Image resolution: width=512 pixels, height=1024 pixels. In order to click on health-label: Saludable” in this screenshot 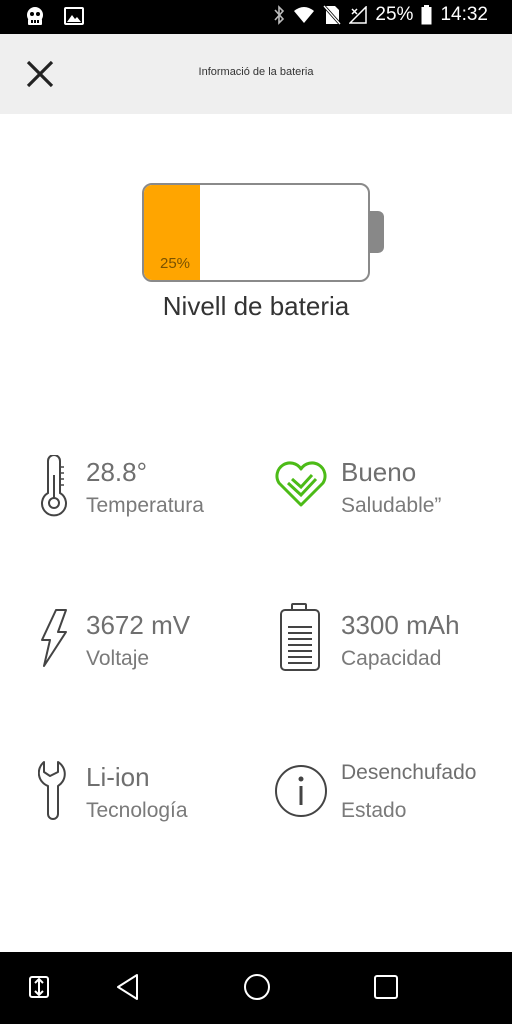, I will do `click(391, 505)`.